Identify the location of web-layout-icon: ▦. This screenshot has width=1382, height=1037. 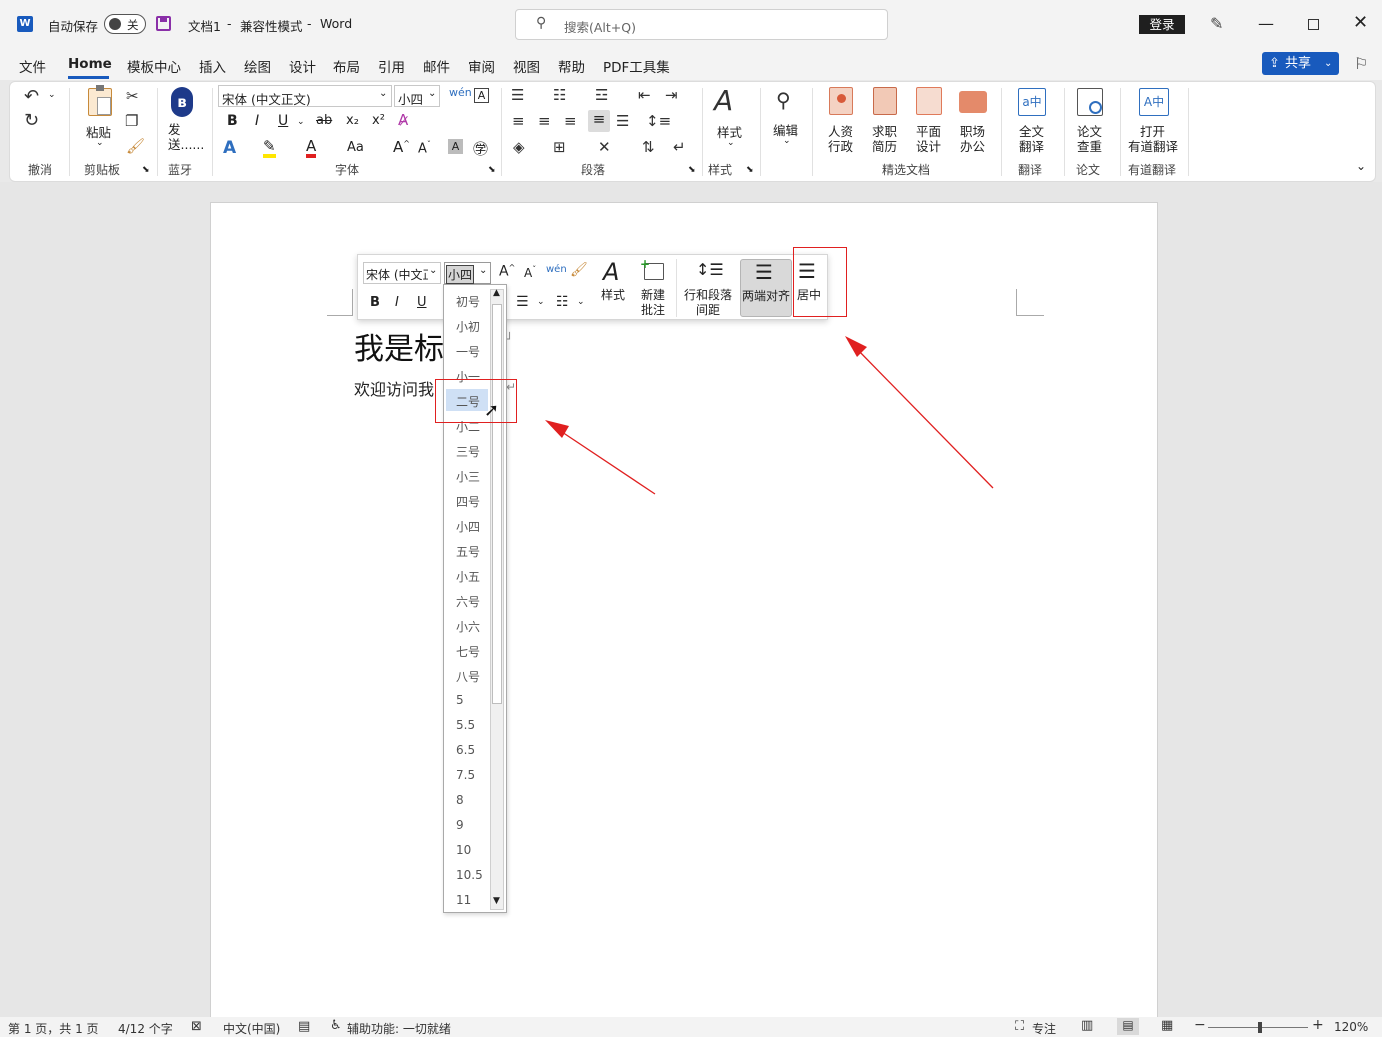
(1167, 1025).